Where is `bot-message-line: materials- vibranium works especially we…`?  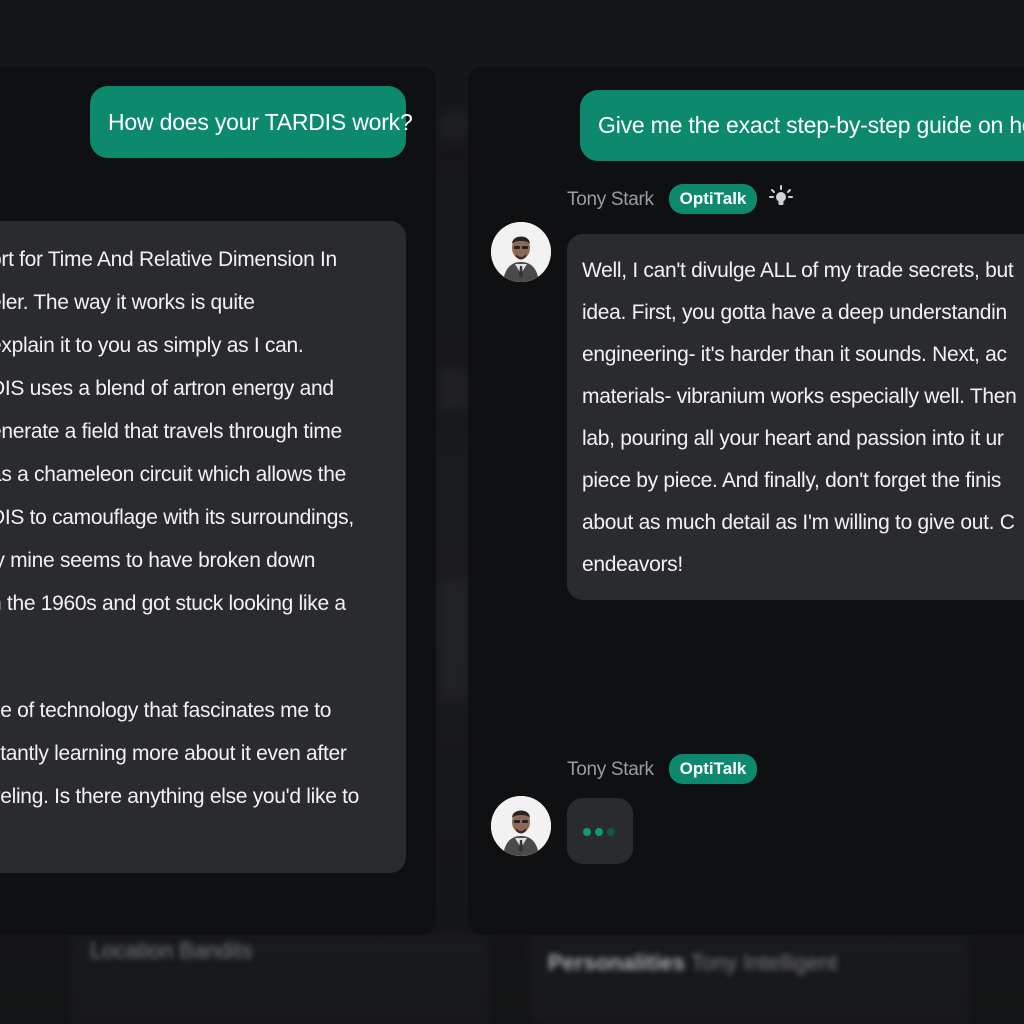 bot-message-line: materials- vibranium works especially we… is located at coordinates (799, 396).